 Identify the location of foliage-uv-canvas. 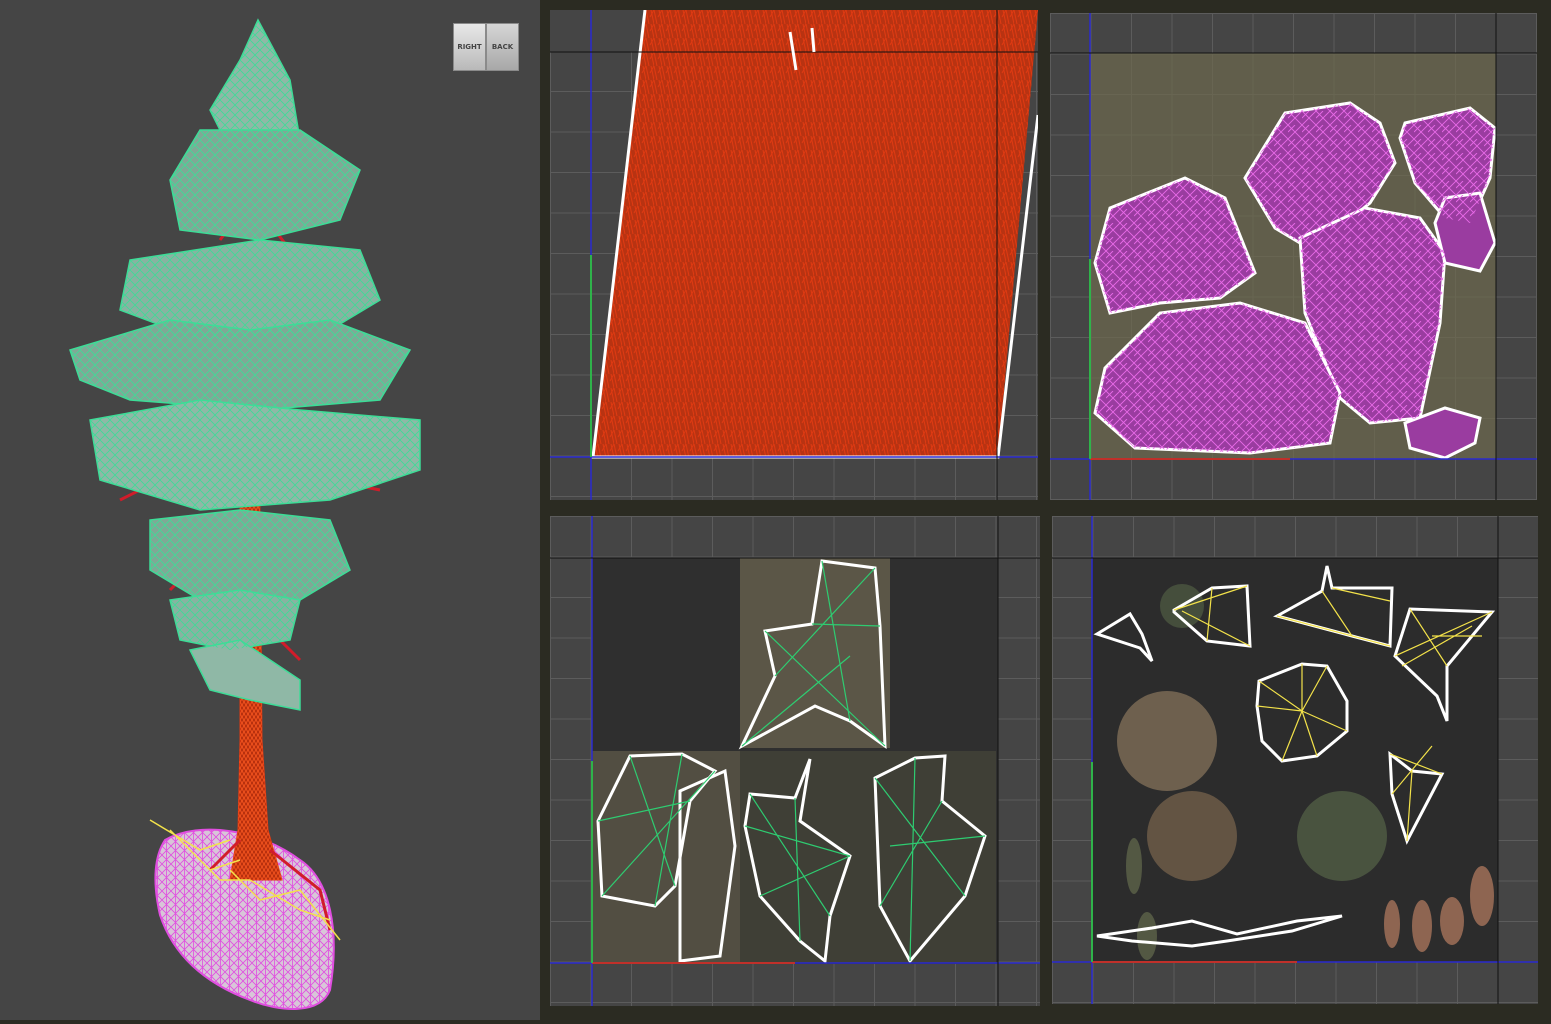
(1295, 760).